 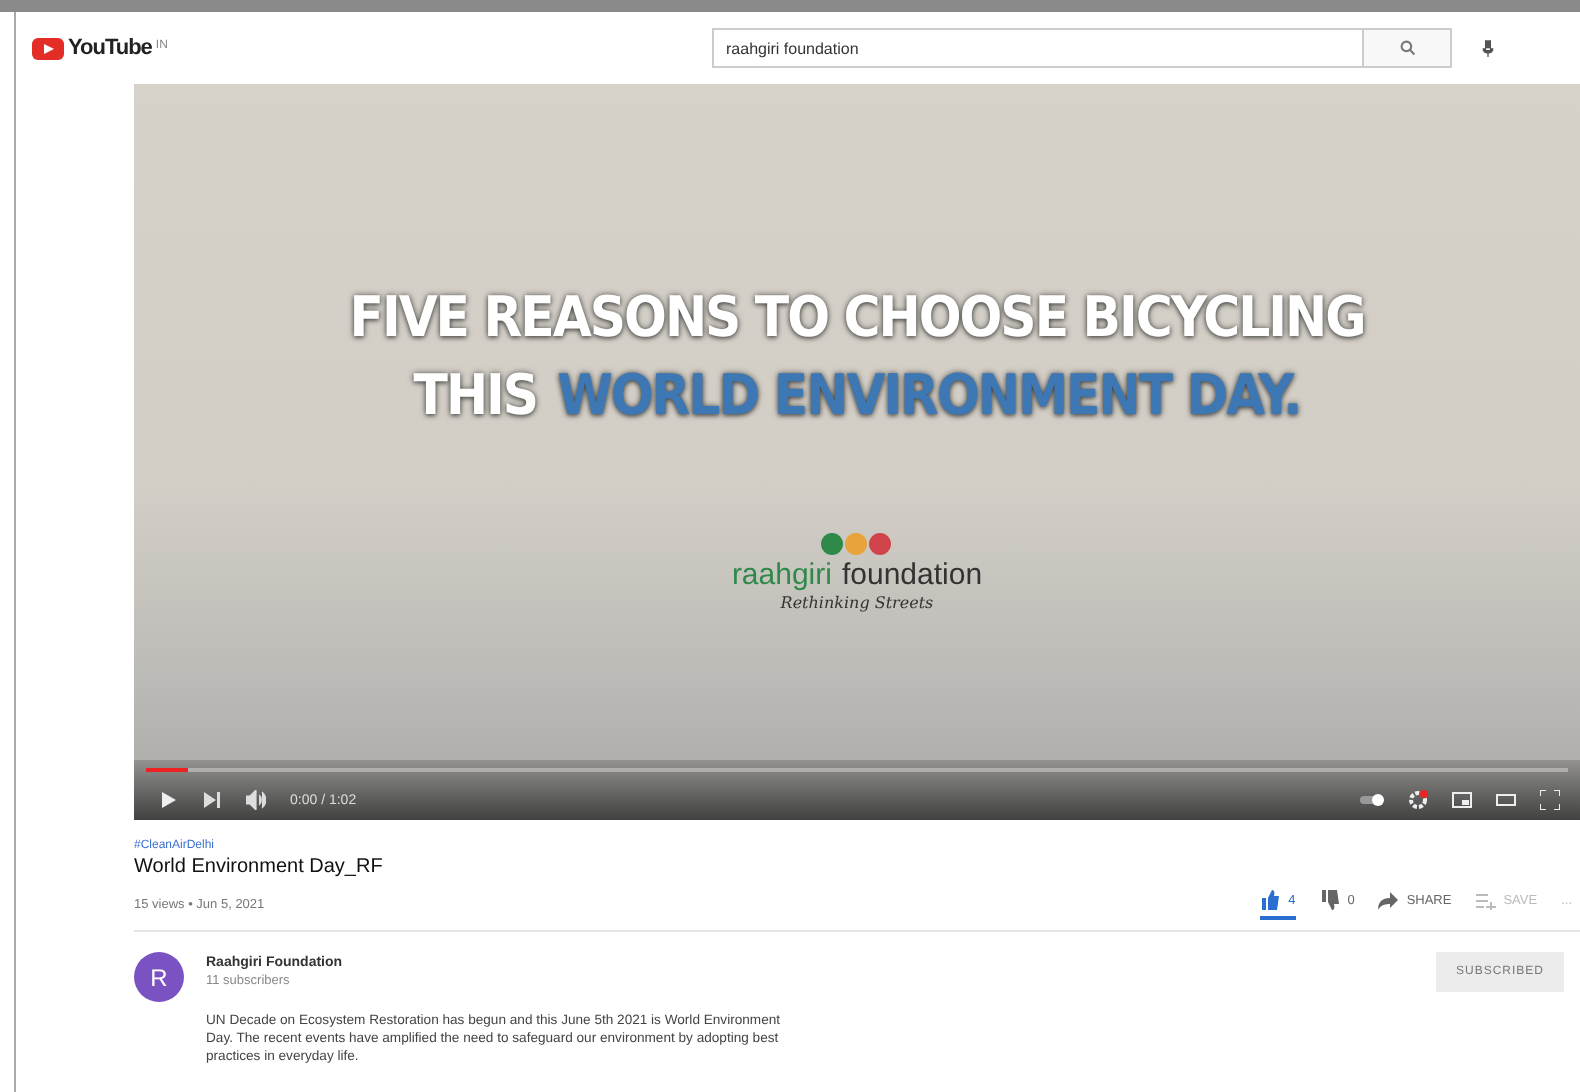 I want to click on microphone-icon, so click(x=1488, y=48).